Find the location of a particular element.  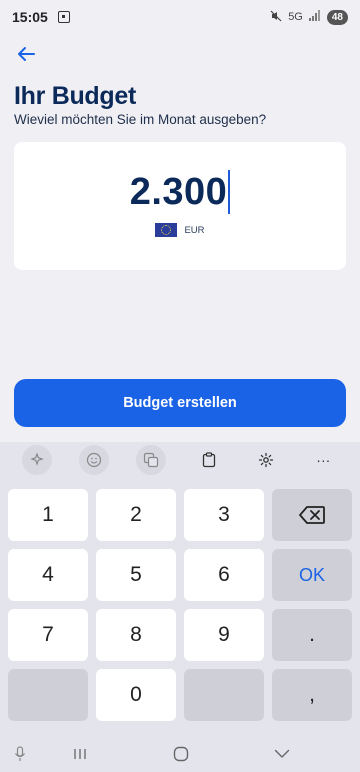

back-button is located at coordinates (26, 54).